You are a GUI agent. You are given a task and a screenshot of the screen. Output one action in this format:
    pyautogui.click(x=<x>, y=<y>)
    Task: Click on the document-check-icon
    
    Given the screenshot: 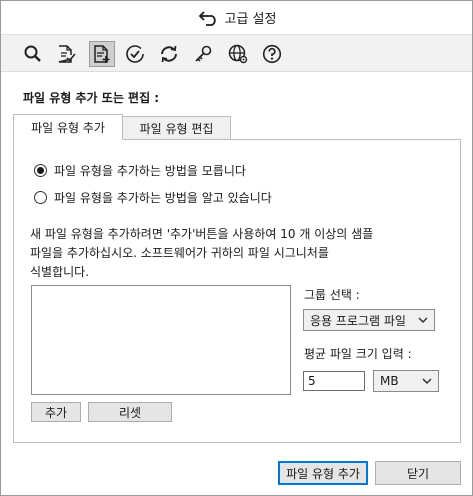 What is the action you would take?
    pyautogui.click(x=67, y=54)
    